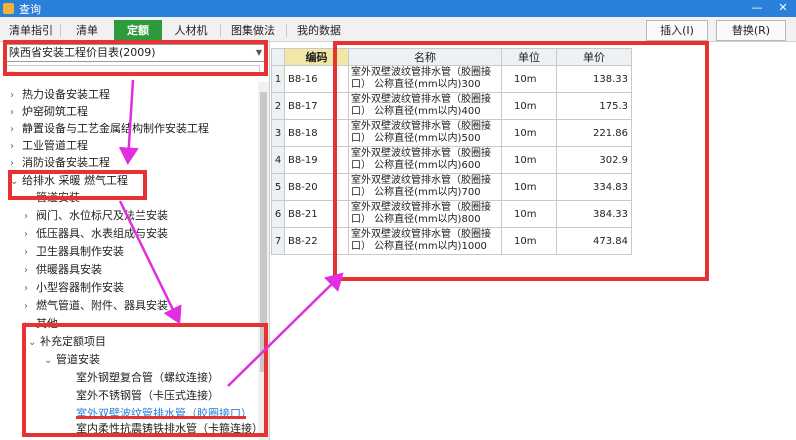 This screenshot has height=440, width=796. I want to click on cell-name: 室外双壁波纹管排水管（胶圈接口） 公称直径(mm以内)1000, so click(425, 241).